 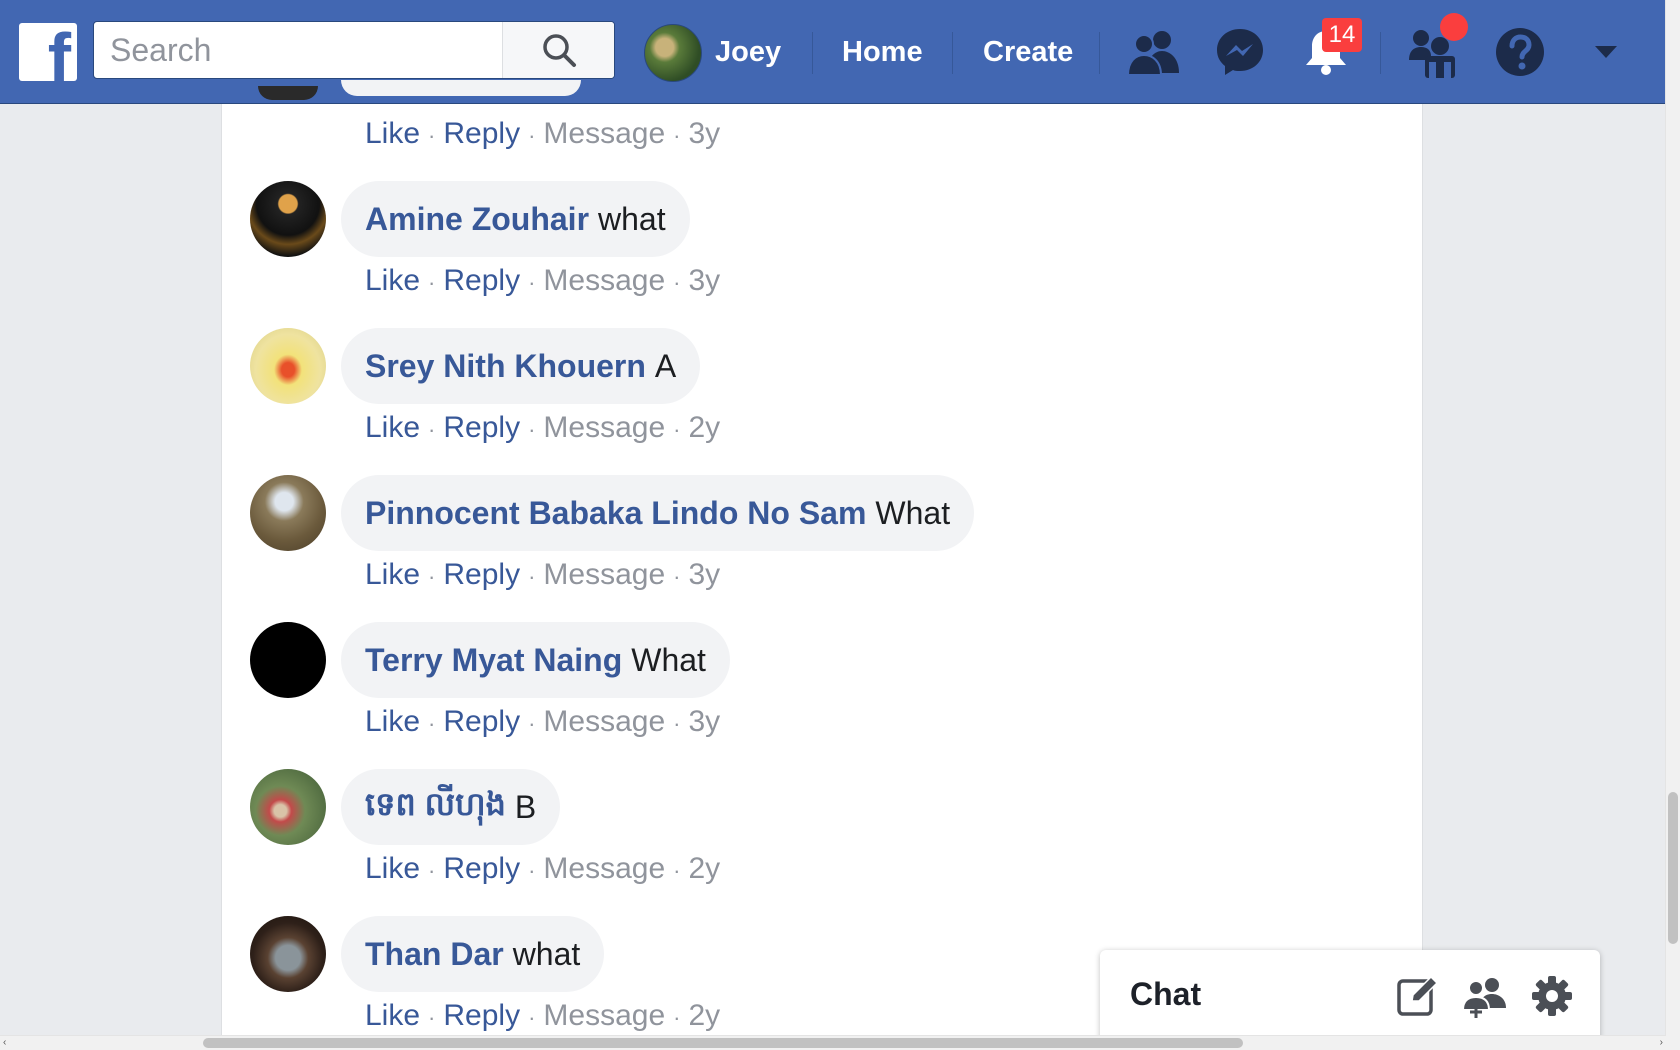 I want to click on commenter-name: Terry Myat Naing, so click(x=493, y=660).